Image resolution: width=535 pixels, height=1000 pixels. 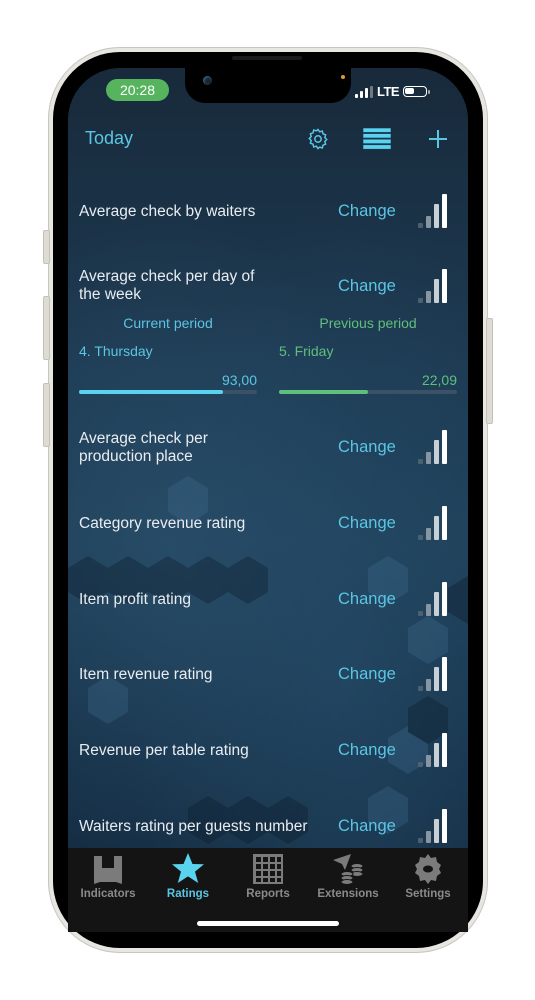 I want to click on previous-period: Previous period 5. Friday 22,09, so click(x=368, y=354).